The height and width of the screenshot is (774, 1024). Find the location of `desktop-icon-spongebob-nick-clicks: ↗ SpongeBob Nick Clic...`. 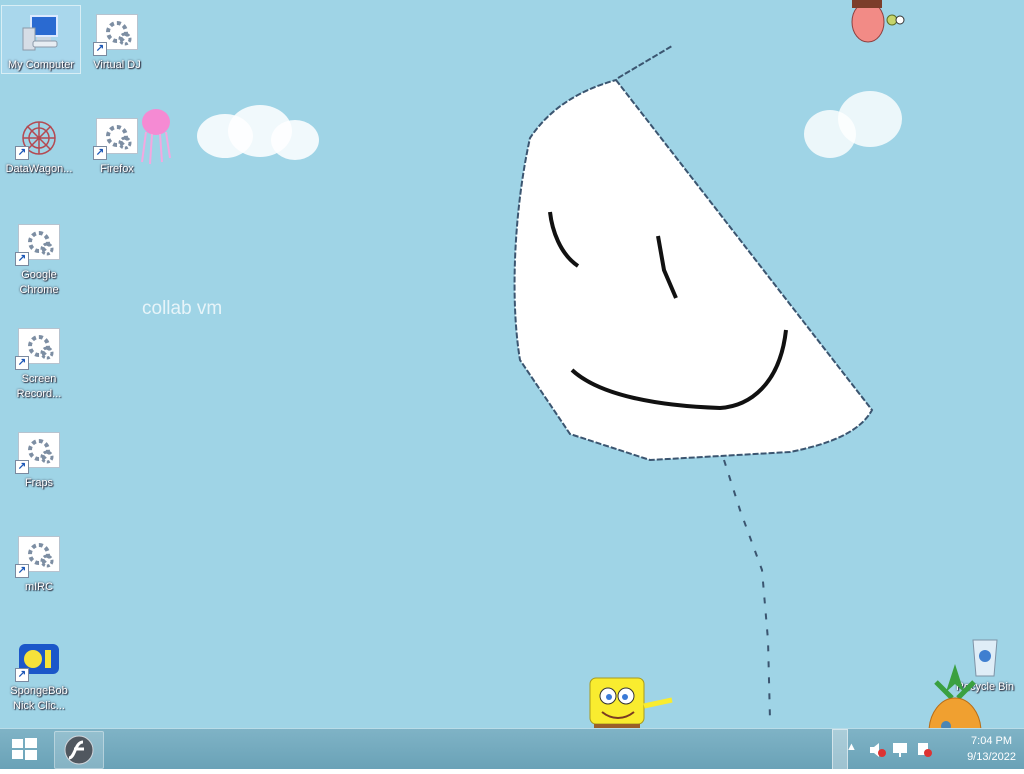

desktop-icon-spongebob-nick-clicks: ↗ SpongeBob Nick Clic... is located at coordinates (39, 673).